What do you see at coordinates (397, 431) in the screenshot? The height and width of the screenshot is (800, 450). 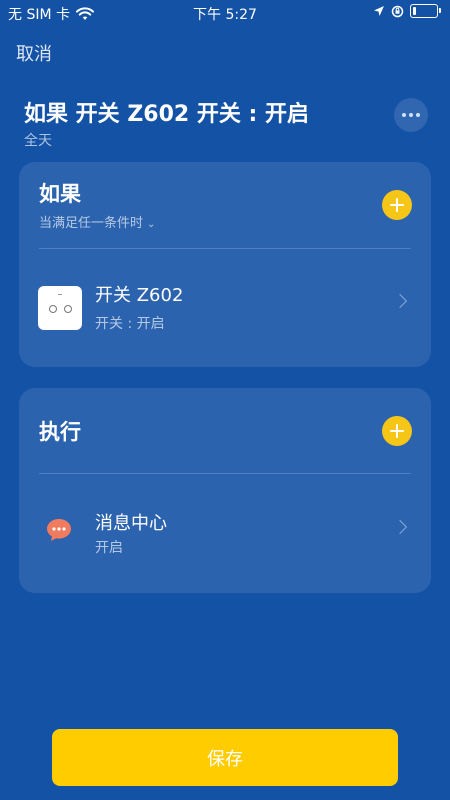 I see `add-action-button` at bounding box center [397, 431].